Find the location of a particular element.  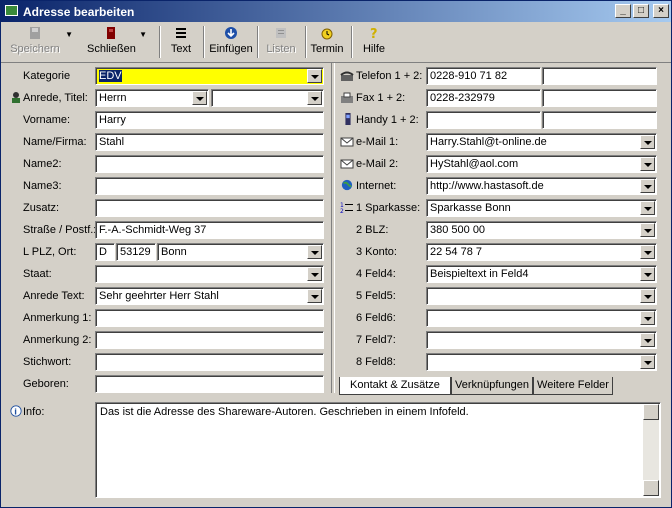

internet-label: Internet: is located at coordinates (376, 186).